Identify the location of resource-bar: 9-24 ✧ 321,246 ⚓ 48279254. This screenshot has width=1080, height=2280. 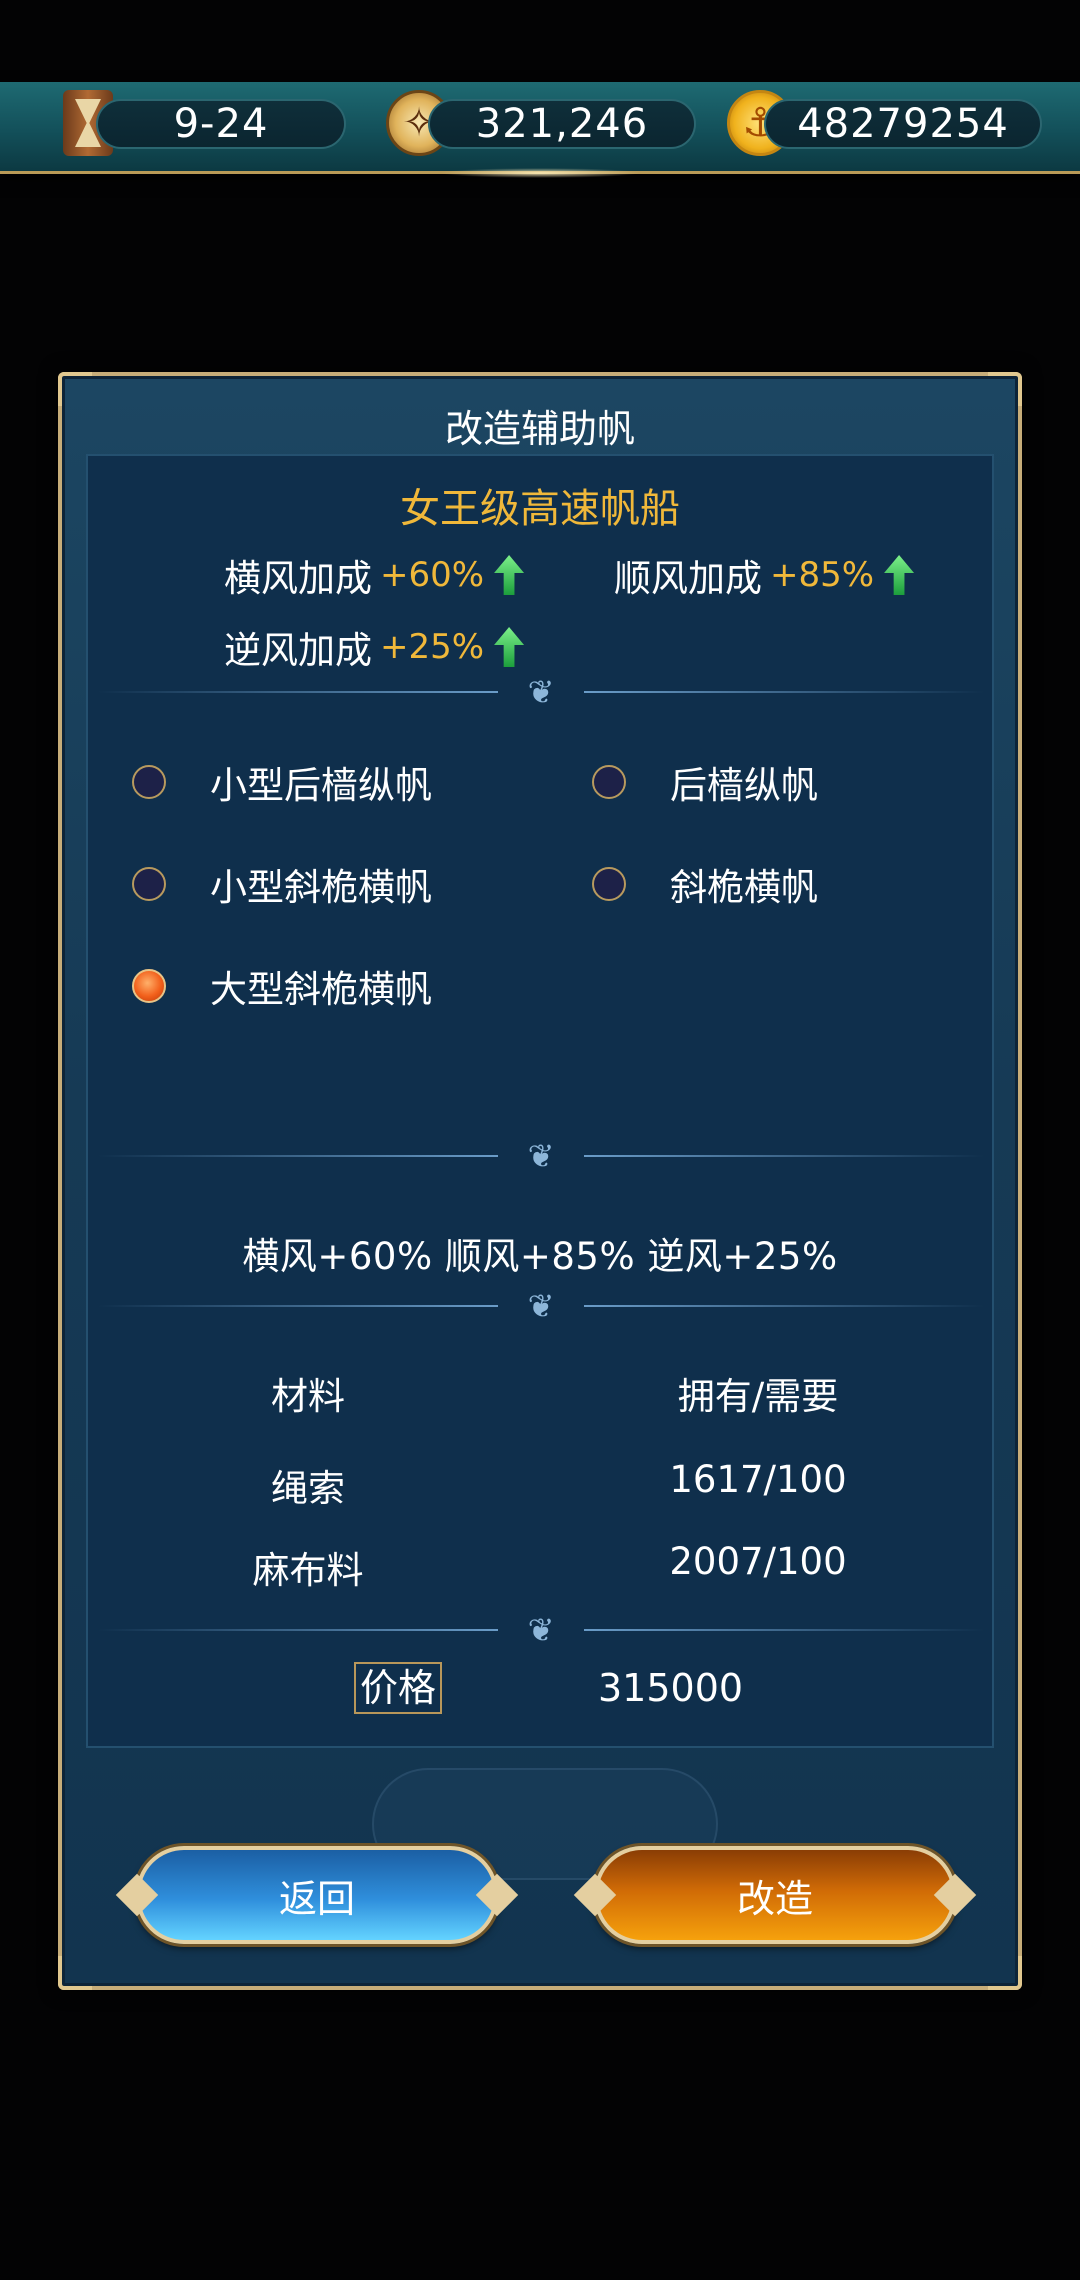
(540, 130).